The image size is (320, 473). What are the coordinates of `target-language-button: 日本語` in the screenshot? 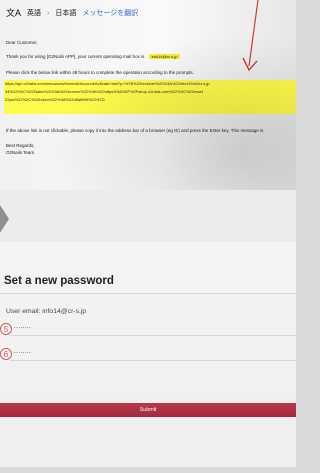 It's located at (65, 13).